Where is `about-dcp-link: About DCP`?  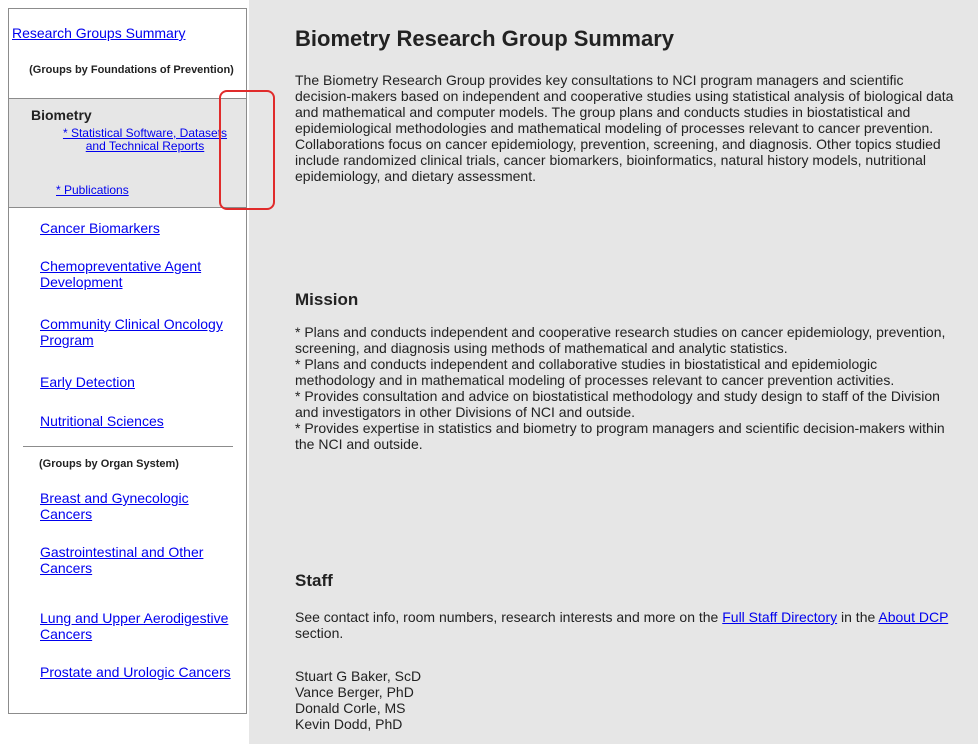
about-dcp-link: About DCP is located at coordinates (913, 617).